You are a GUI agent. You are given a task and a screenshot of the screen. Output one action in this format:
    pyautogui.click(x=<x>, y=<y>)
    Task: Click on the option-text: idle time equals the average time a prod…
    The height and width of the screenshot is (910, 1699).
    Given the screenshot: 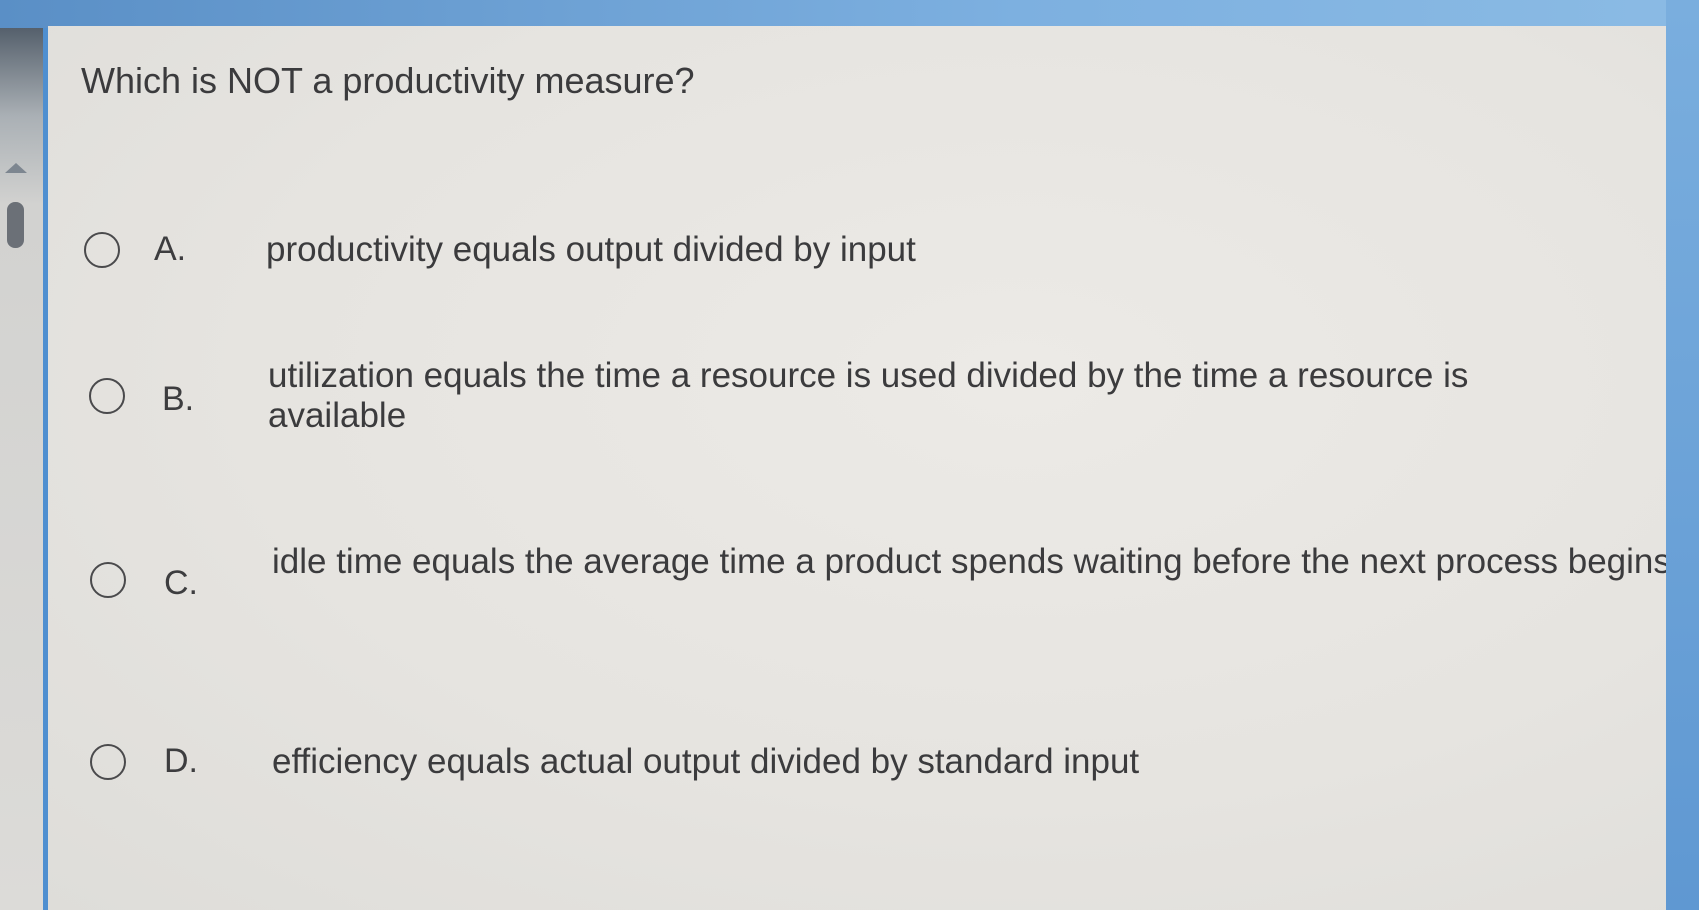 What is the action you would take?
    pyautogui.click(x=971, y=561)
    